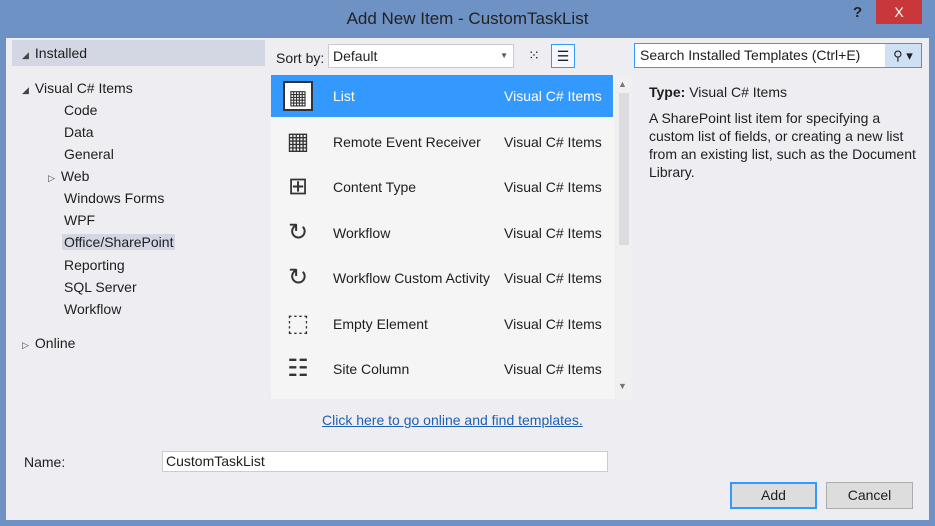 Image resolution: width=935 pixels, height=526 pixels. I want to click on cancel-button: Cancel, so click(869, 495).